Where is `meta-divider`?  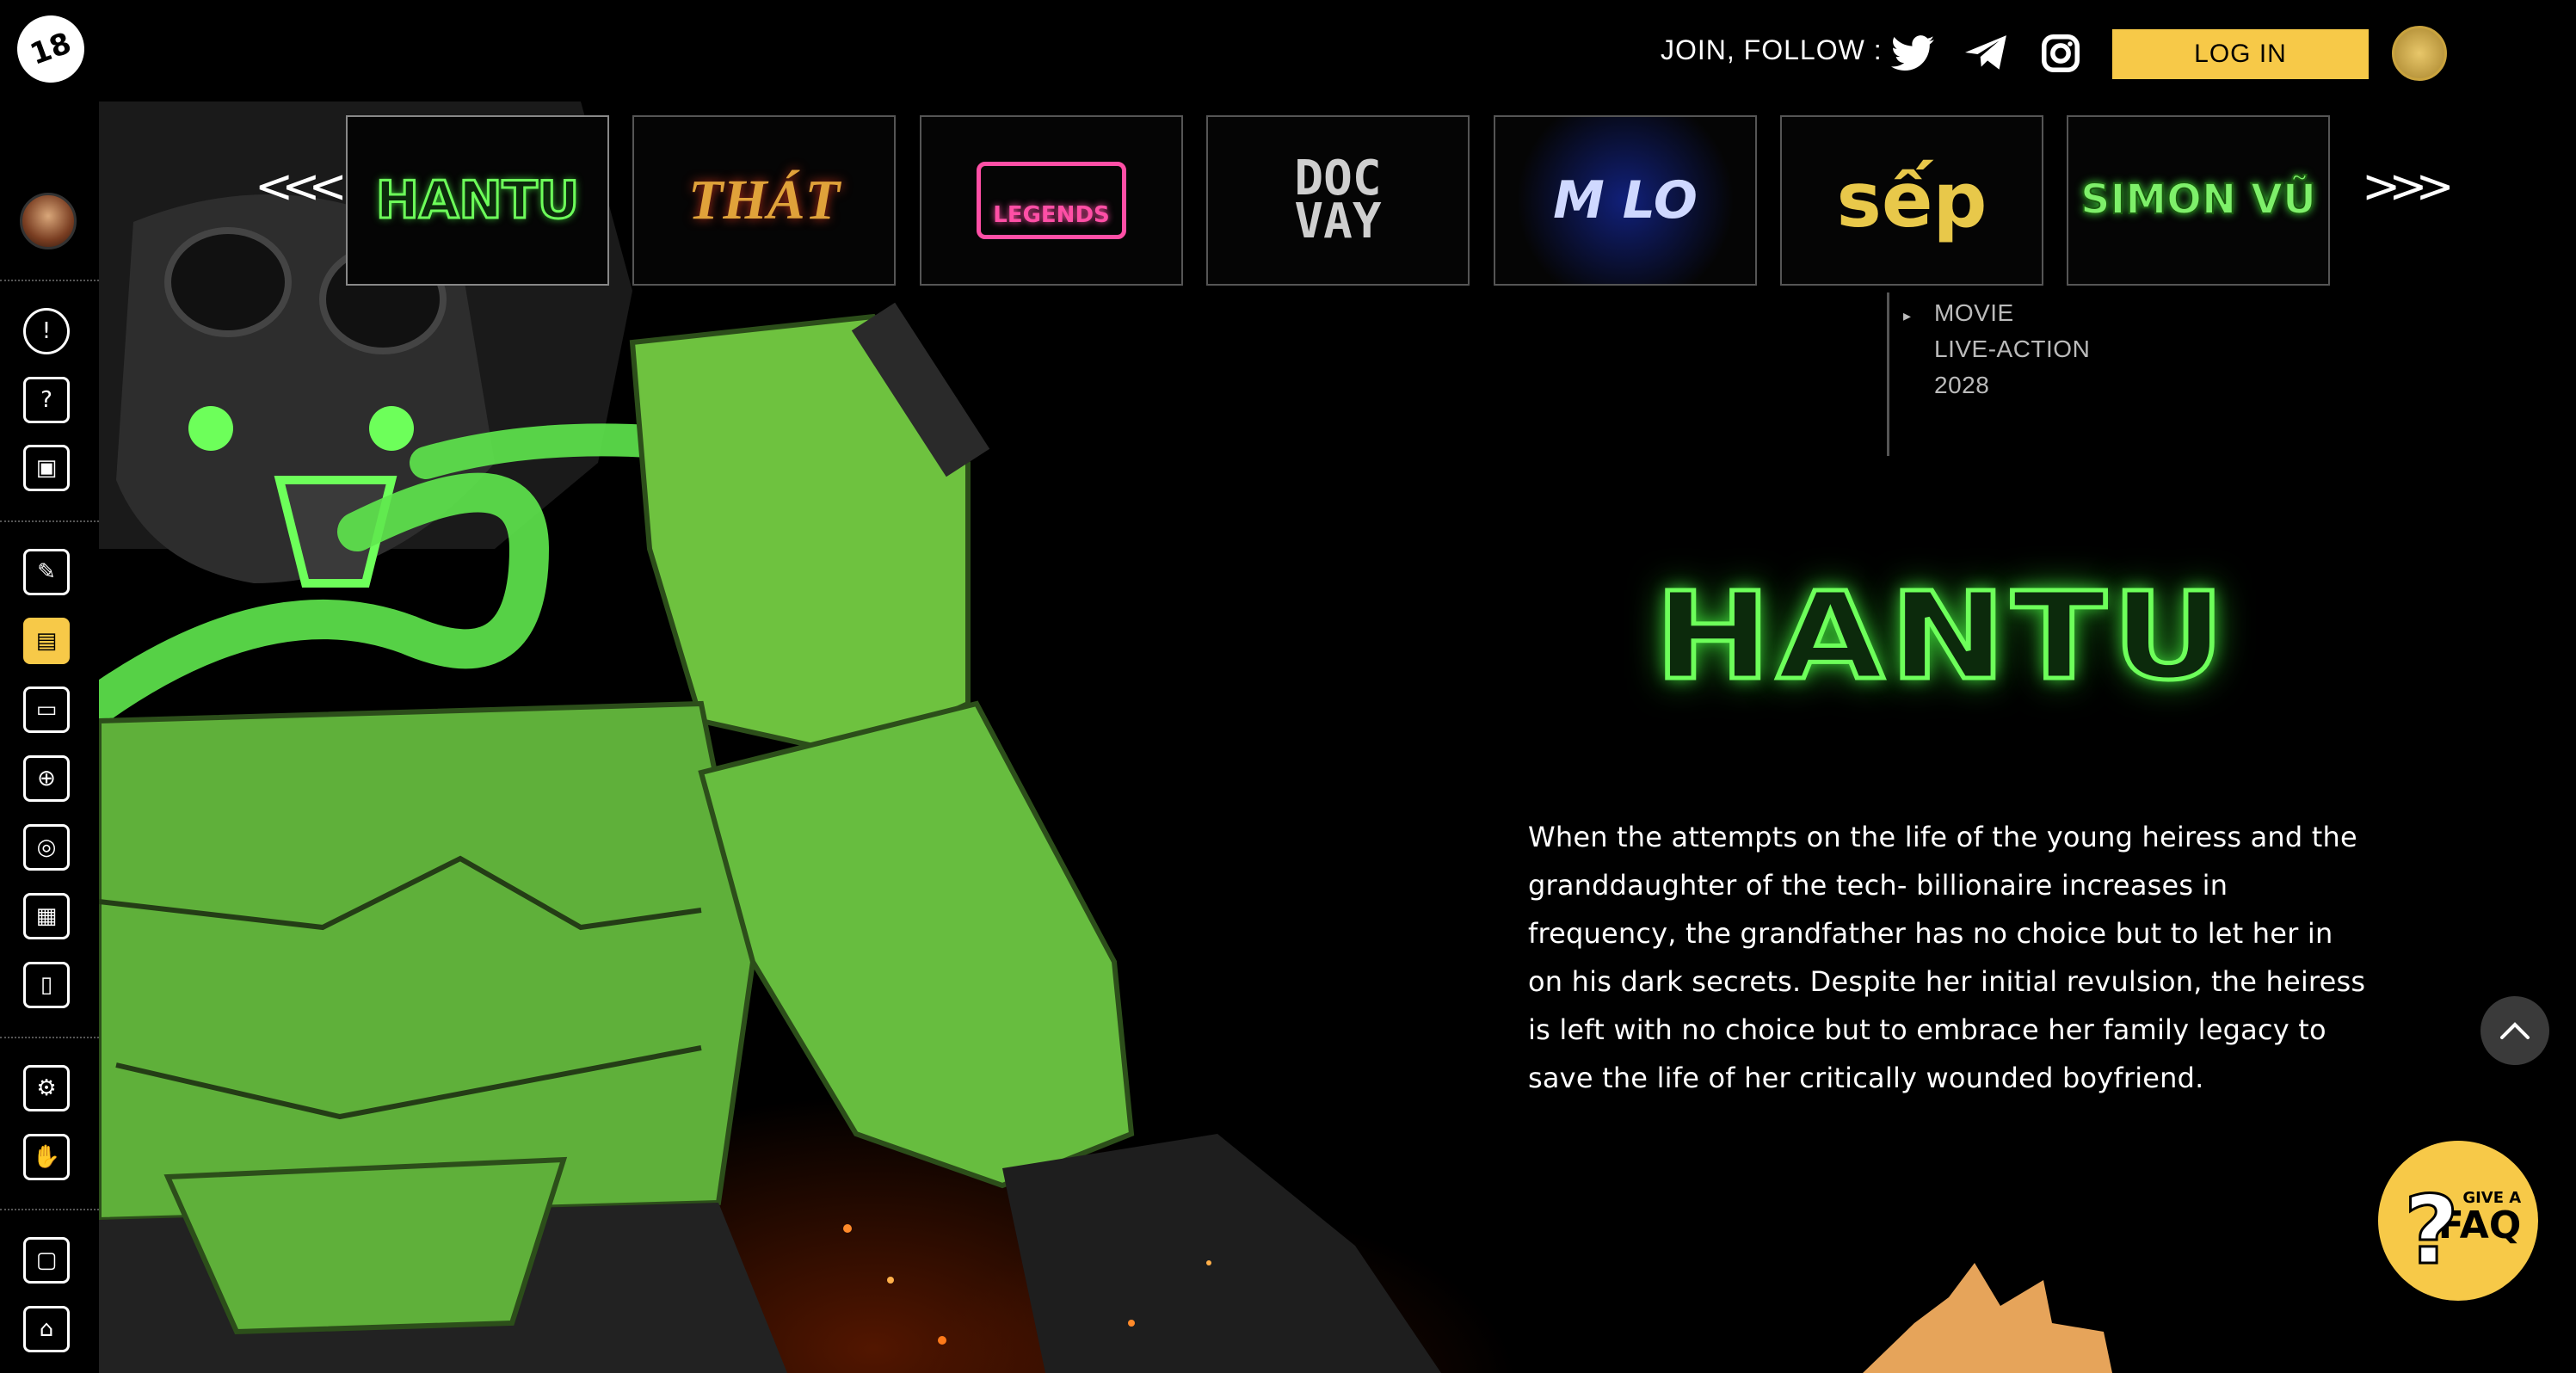
meta-divider is located at coordinates (1888, 374).